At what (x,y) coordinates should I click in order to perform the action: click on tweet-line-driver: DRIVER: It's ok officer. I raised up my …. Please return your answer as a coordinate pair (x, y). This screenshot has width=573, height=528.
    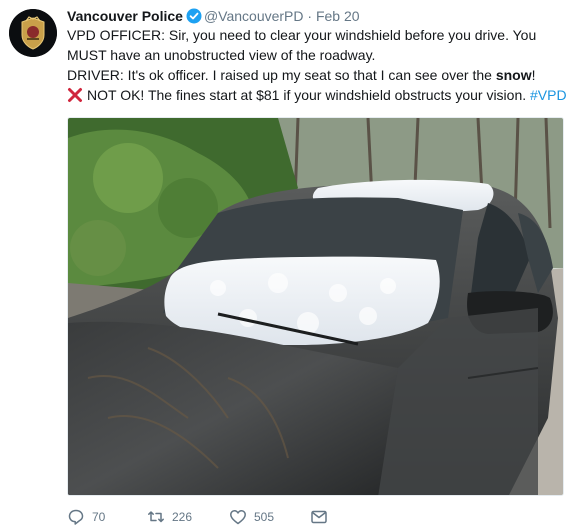
    Looking at the image, I should click on (317, 75).